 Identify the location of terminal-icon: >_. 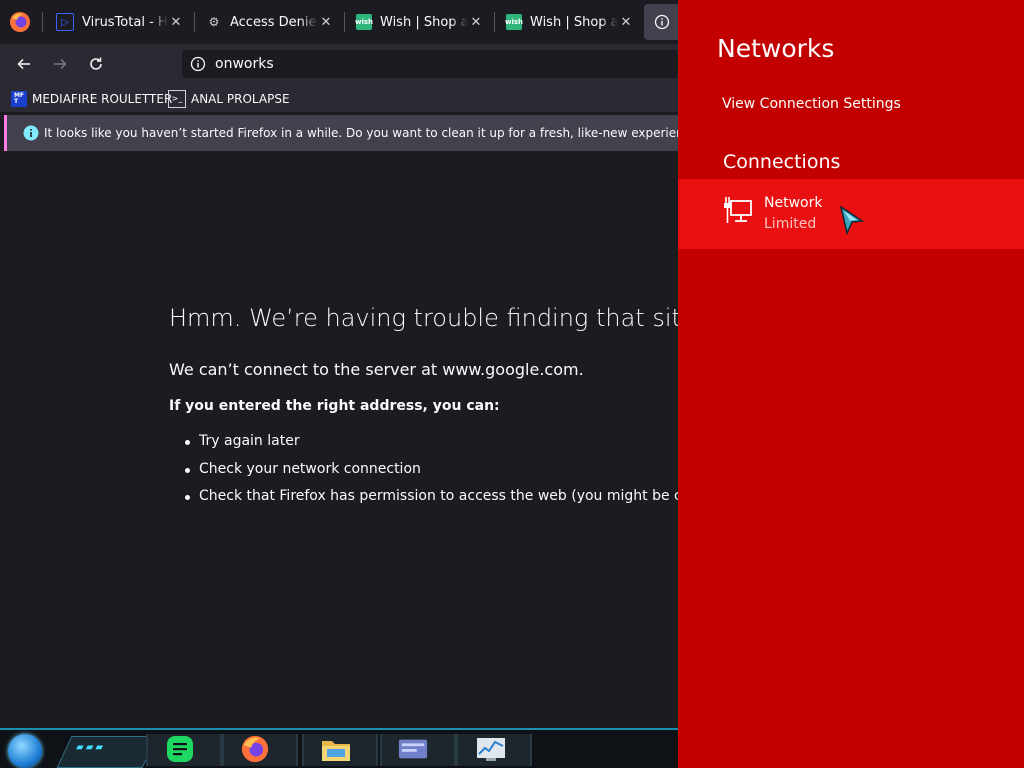
(177, 99).